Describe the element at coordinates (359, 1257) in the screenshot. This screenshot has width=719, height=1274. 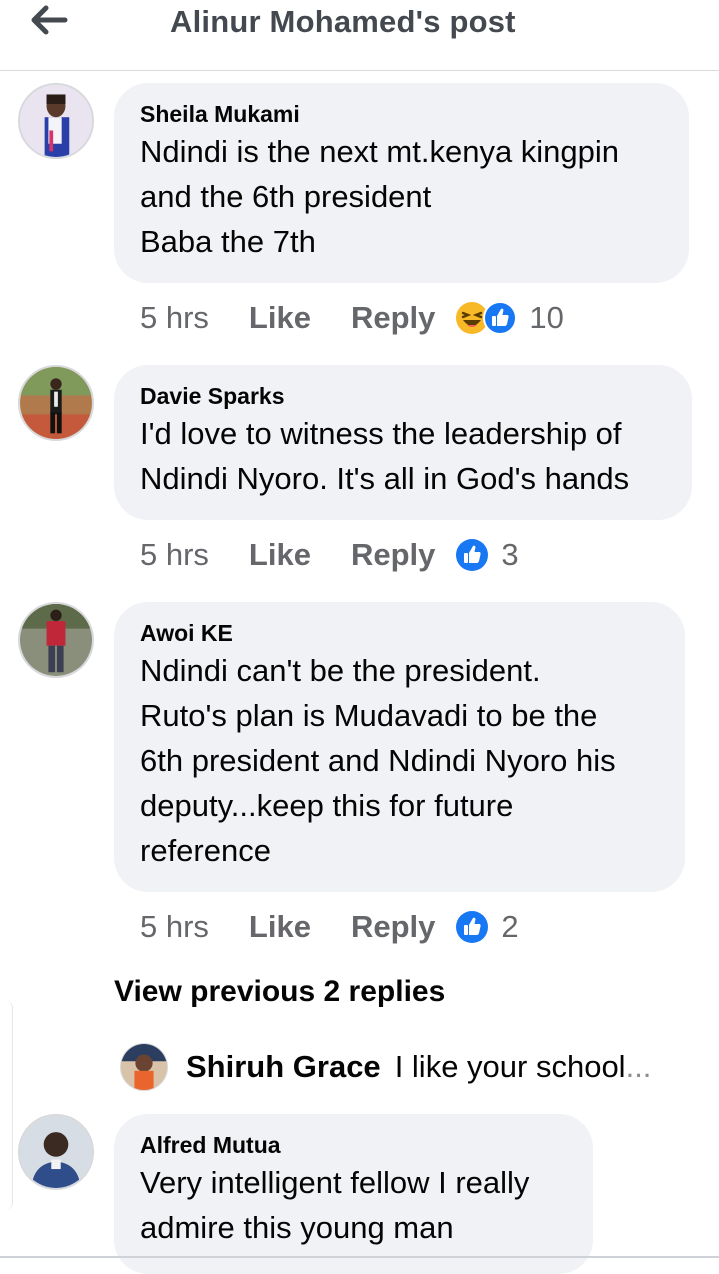
I see `bottom-divider` at that location.